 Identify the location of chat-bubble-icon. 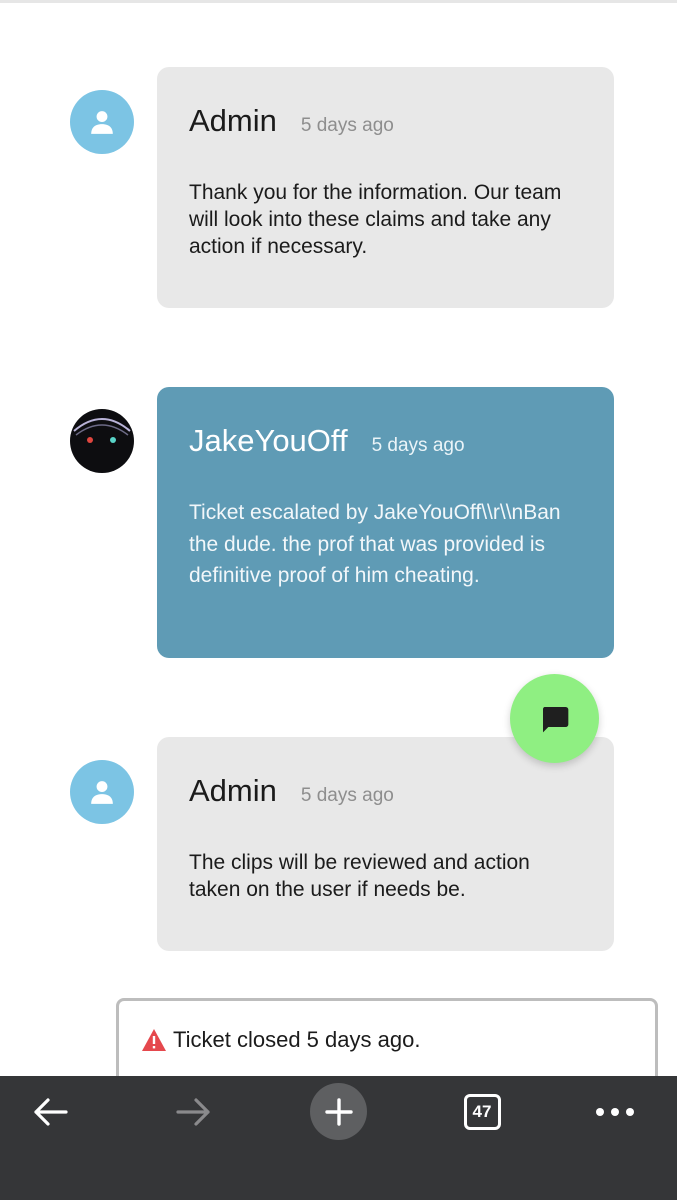
(555, 719).